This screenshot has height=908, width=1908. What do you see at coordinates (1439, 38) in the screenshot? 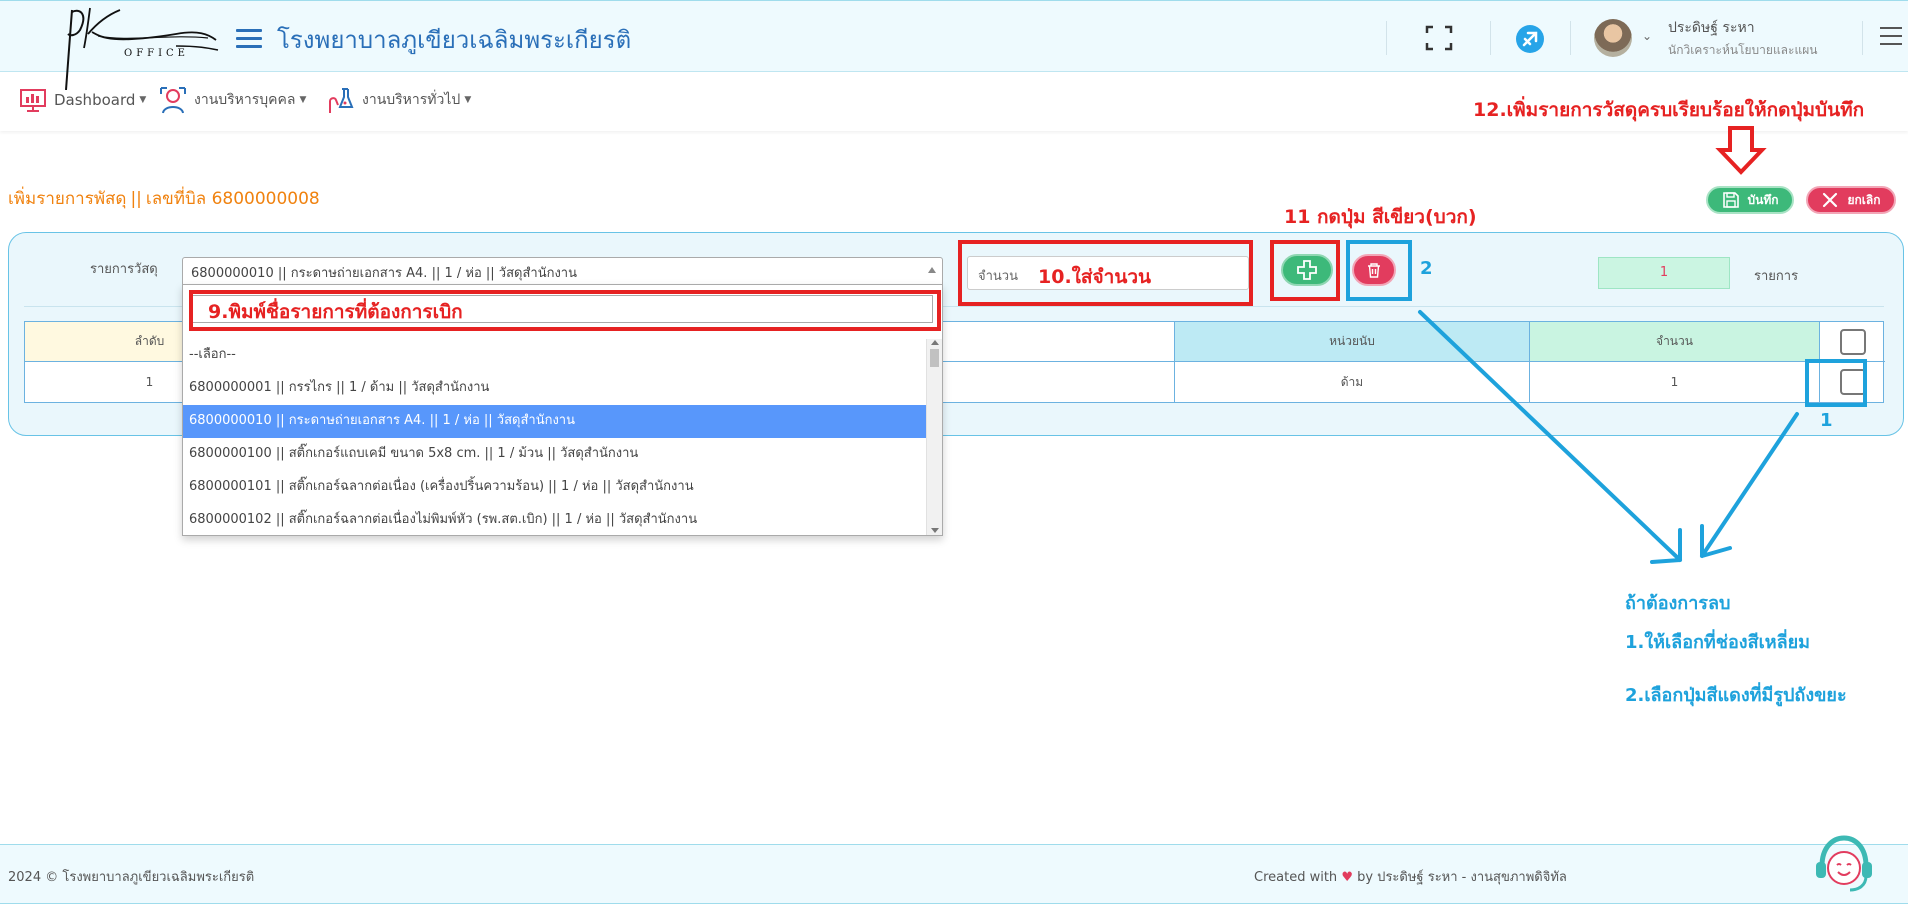
I see `fullscreen-icon` at bounding box center [1439, 38].